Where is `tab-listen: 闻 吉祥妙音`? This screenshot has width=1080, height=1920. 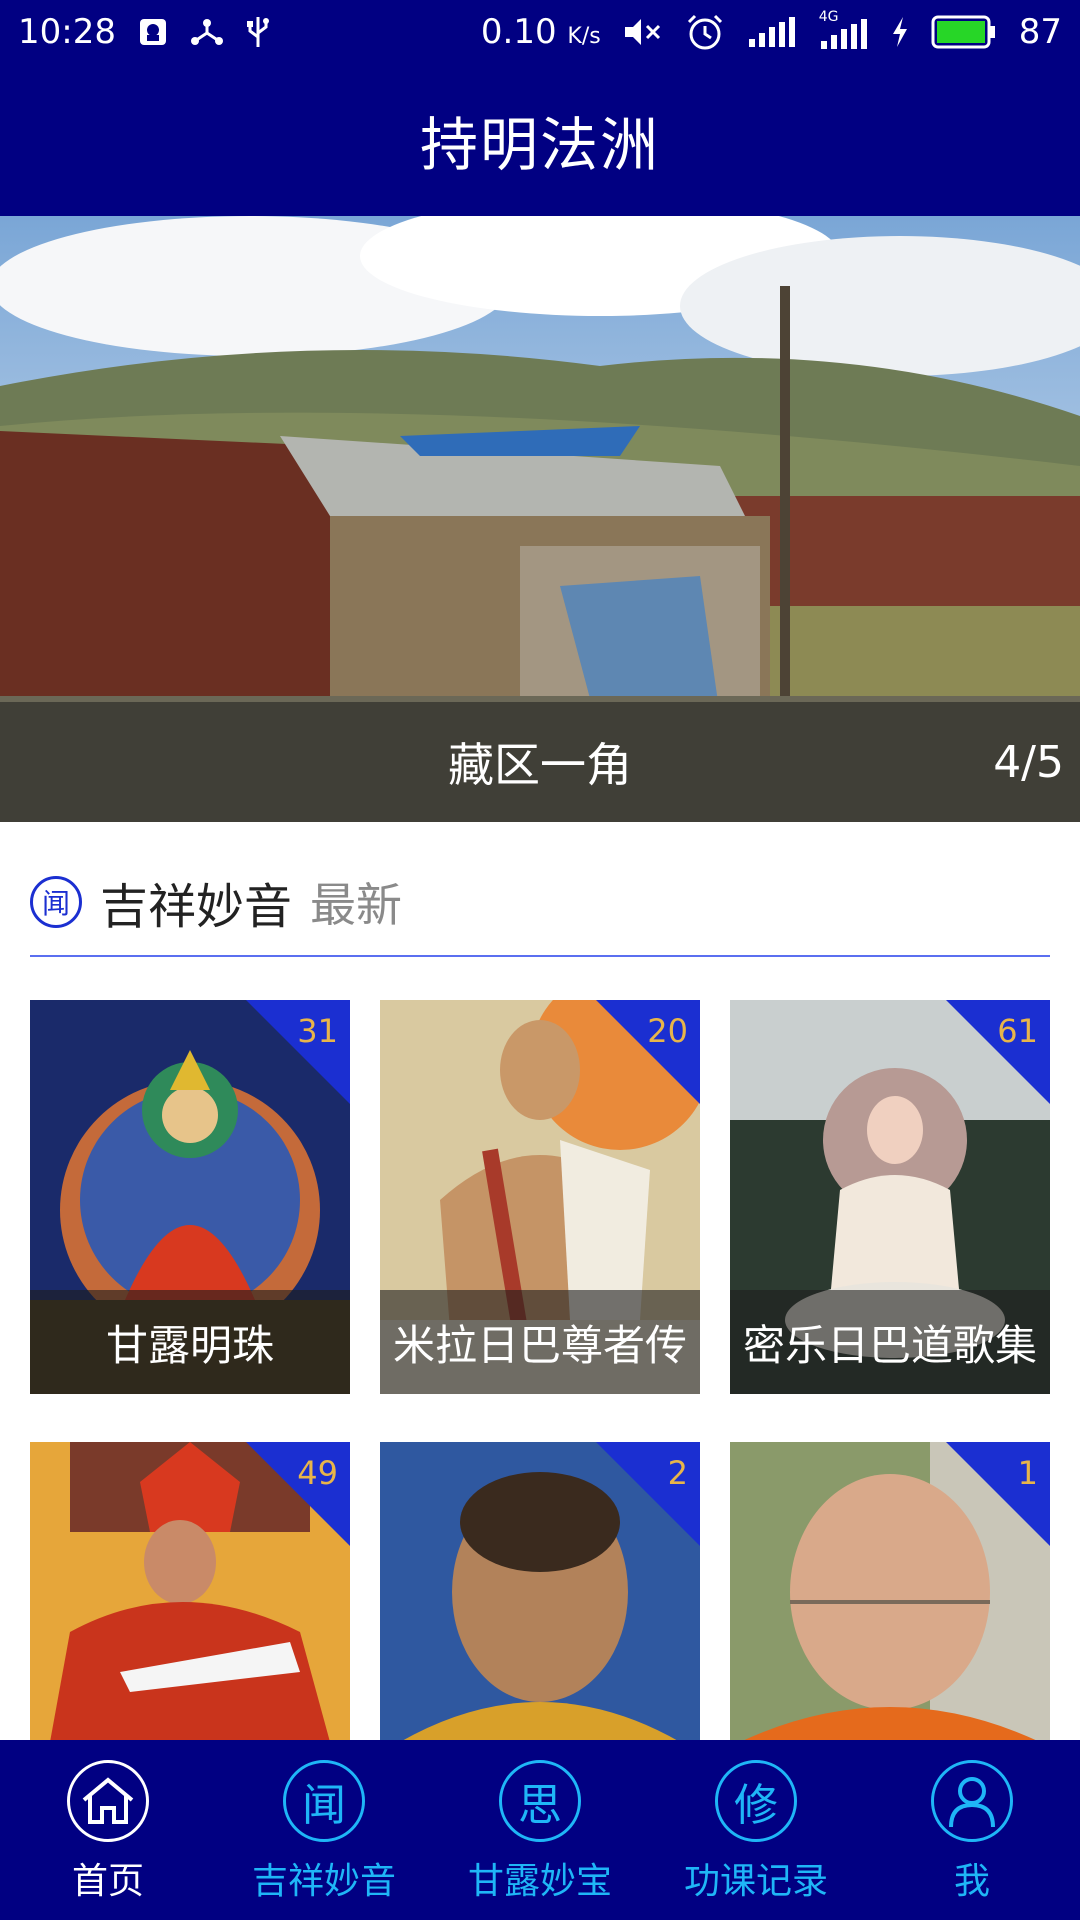
tab-listen: 闻 吉祥妙音 is located at coordinates (324, 1830).